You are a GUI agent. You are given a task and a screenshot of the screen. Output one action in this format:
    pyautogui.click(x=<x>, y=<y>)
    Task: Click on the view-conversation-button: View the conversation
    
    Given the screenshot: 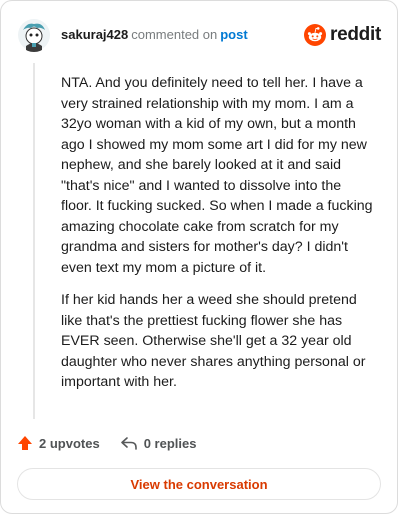 What is the action you would take?
    pyautogui.click(x=199, y=484)
    